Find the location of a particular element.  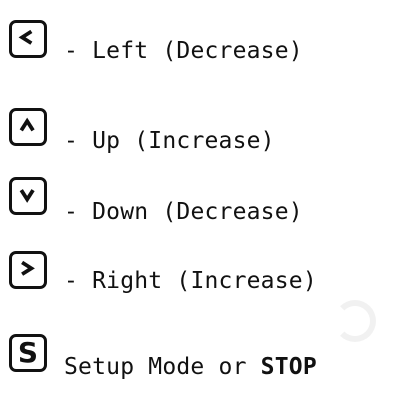

legend-setup-emphasis: STOP is located at coordinates (288, 367).